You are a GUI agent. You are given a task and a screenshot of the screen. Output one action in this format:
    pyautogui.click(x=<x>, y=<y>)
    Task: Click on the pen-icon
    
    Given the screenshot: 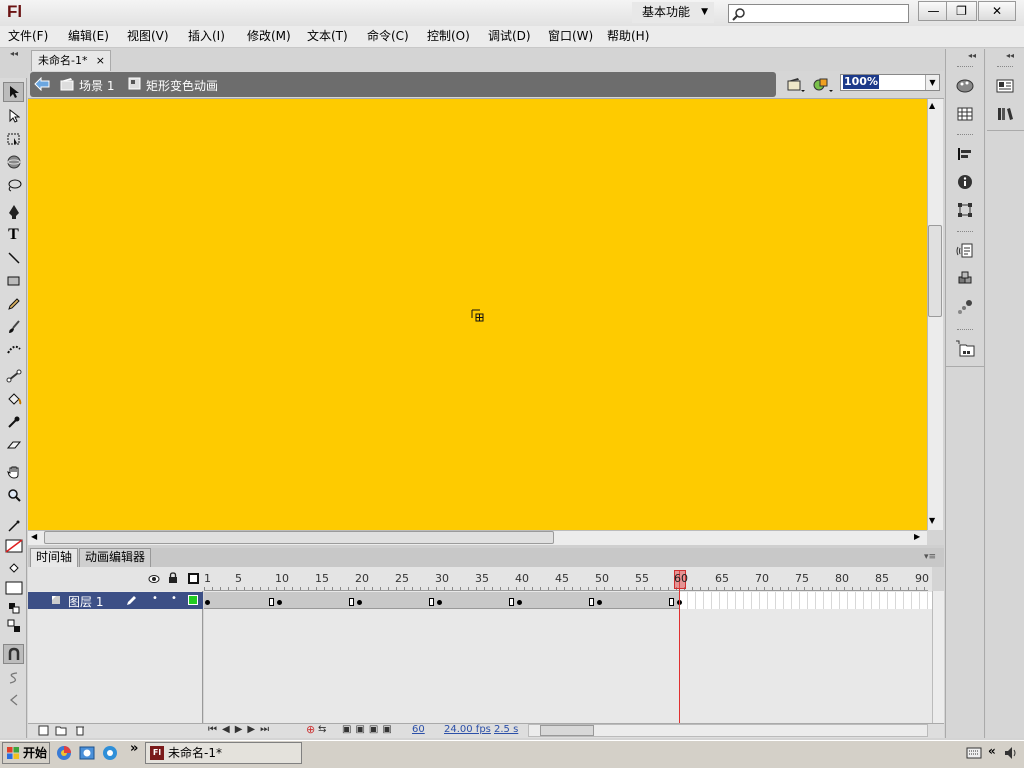 What is the action you would take?
    pyautogui.click(x=13, y=212)
    